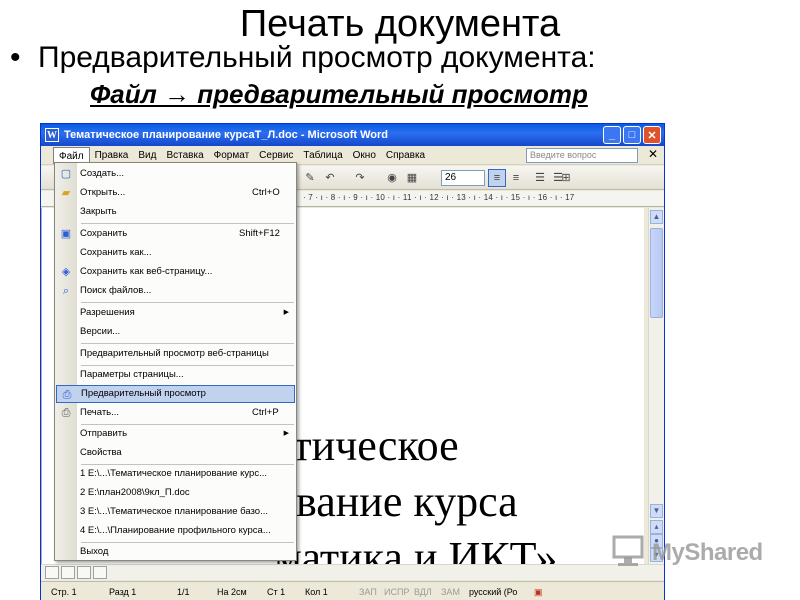  I want to click on redo-icon: ↷, so click(360, 178).